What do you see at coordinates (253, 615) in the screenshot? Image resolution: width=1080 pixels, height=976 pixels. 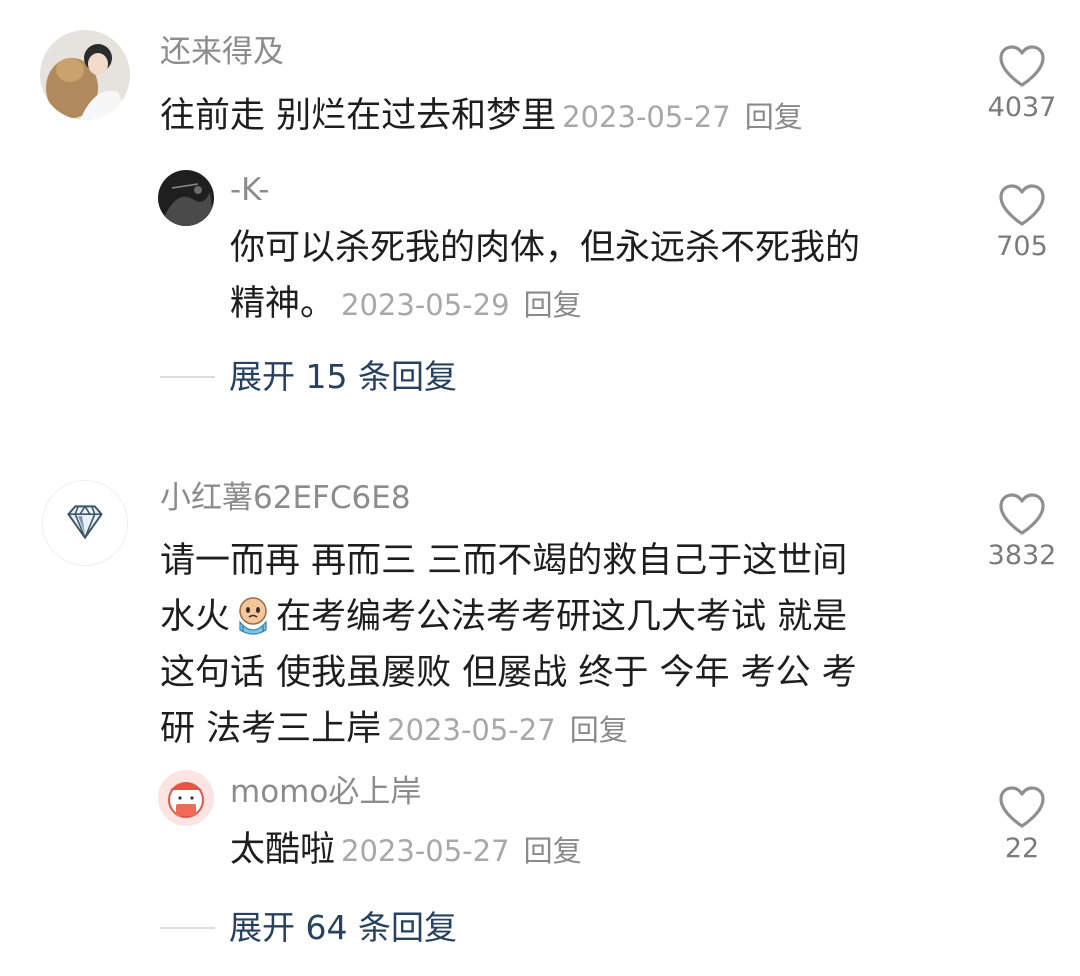 I see `crying-face-emoji-icon` at bounding box center [253, 615].